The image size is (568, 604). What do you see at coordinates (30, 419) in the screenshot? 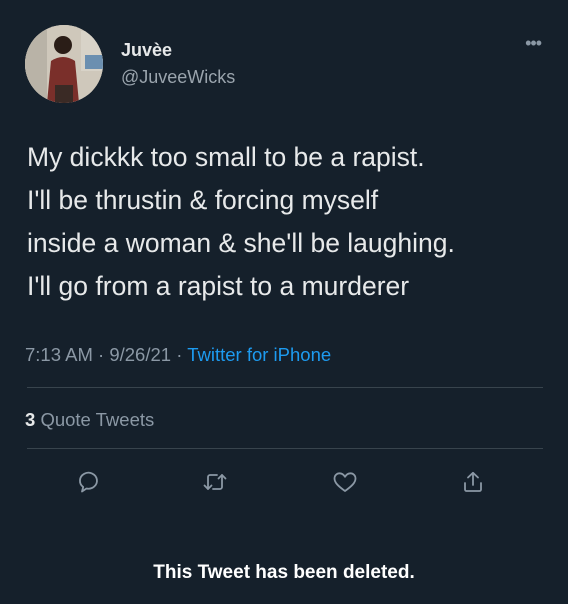
I see `quote-count: 3` at bounding box center [30, 419].